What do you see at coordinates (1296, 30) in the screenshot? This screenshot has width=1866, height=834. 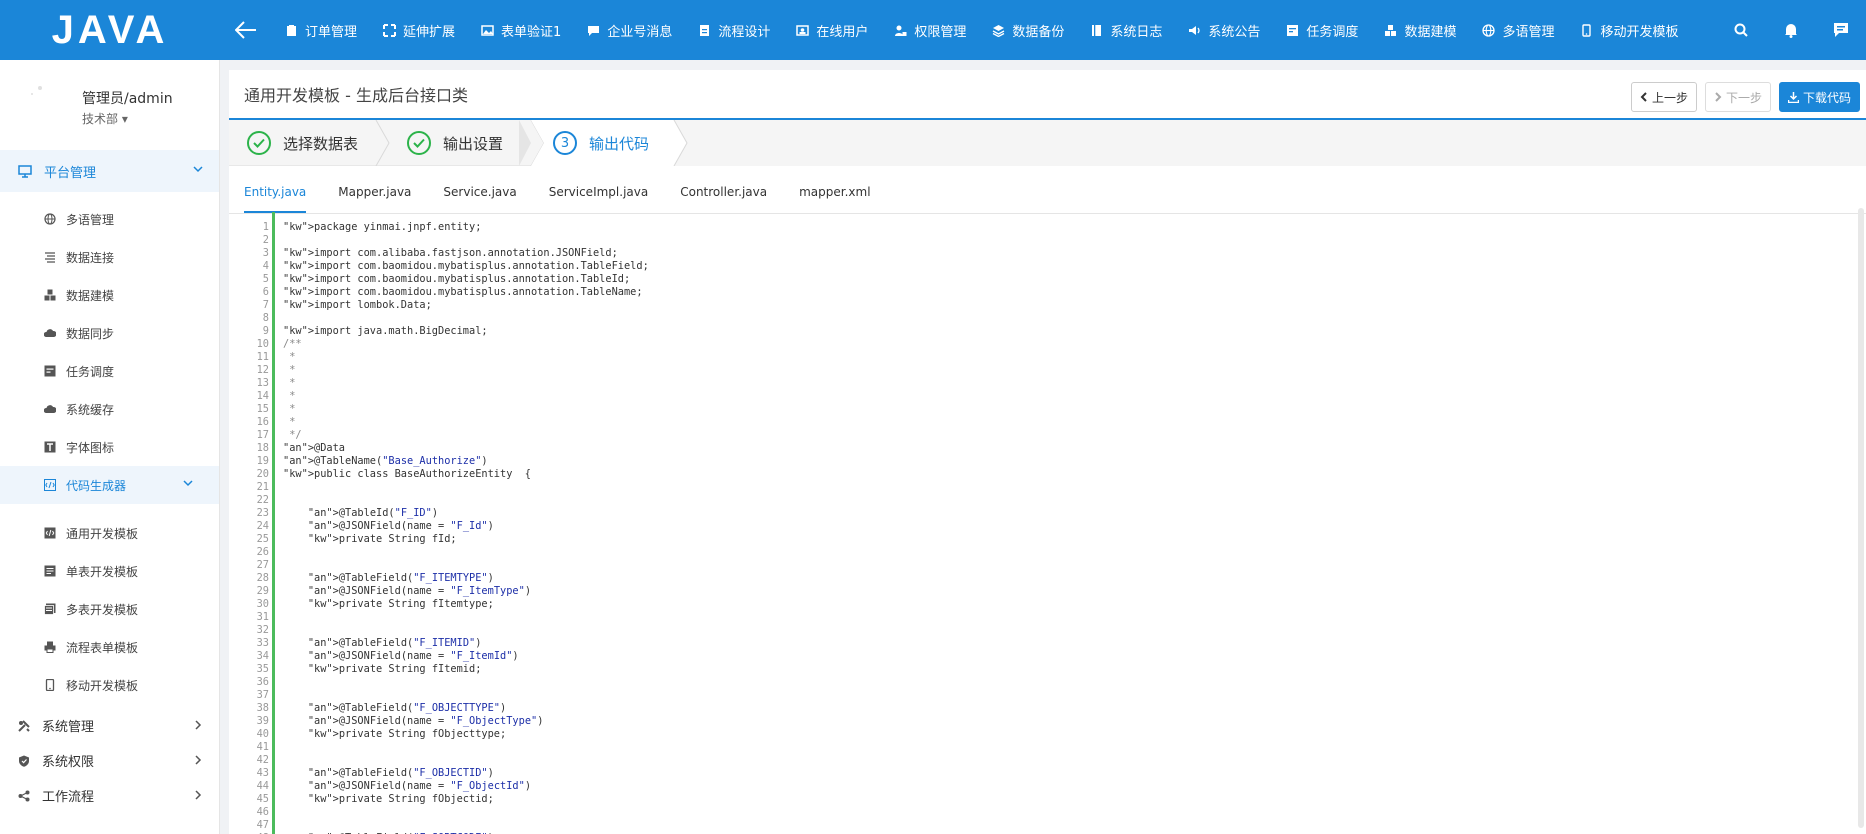 I see `schedule-icon` at bounding box center [1296, 30].